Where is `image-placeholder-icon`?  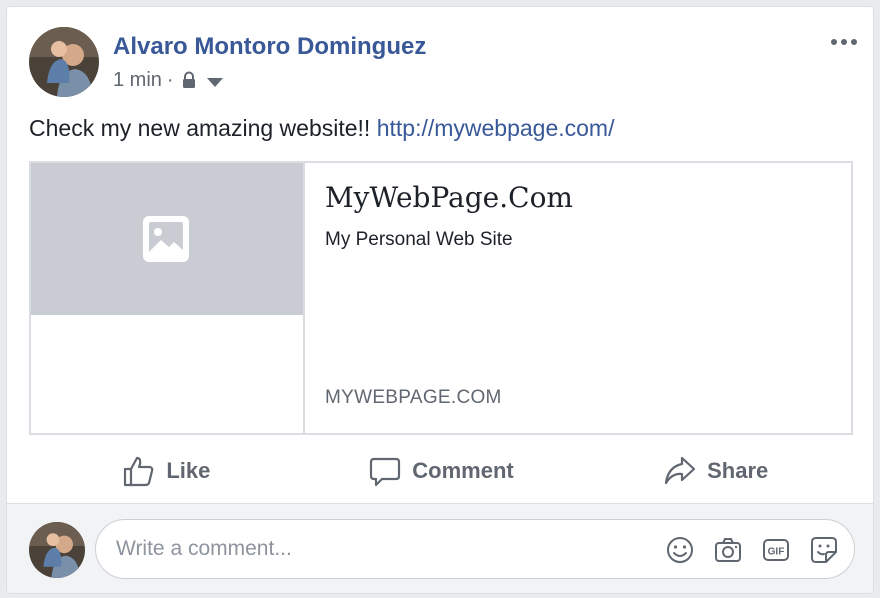
image-placeholder-icon is located at coordinates (166, 239).